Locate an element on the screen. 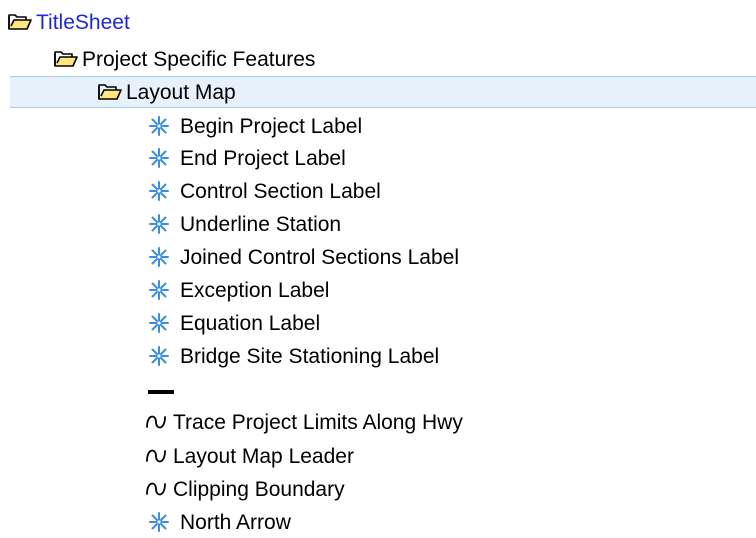  tree-node-line-feature is located at coordinates (378, 388).